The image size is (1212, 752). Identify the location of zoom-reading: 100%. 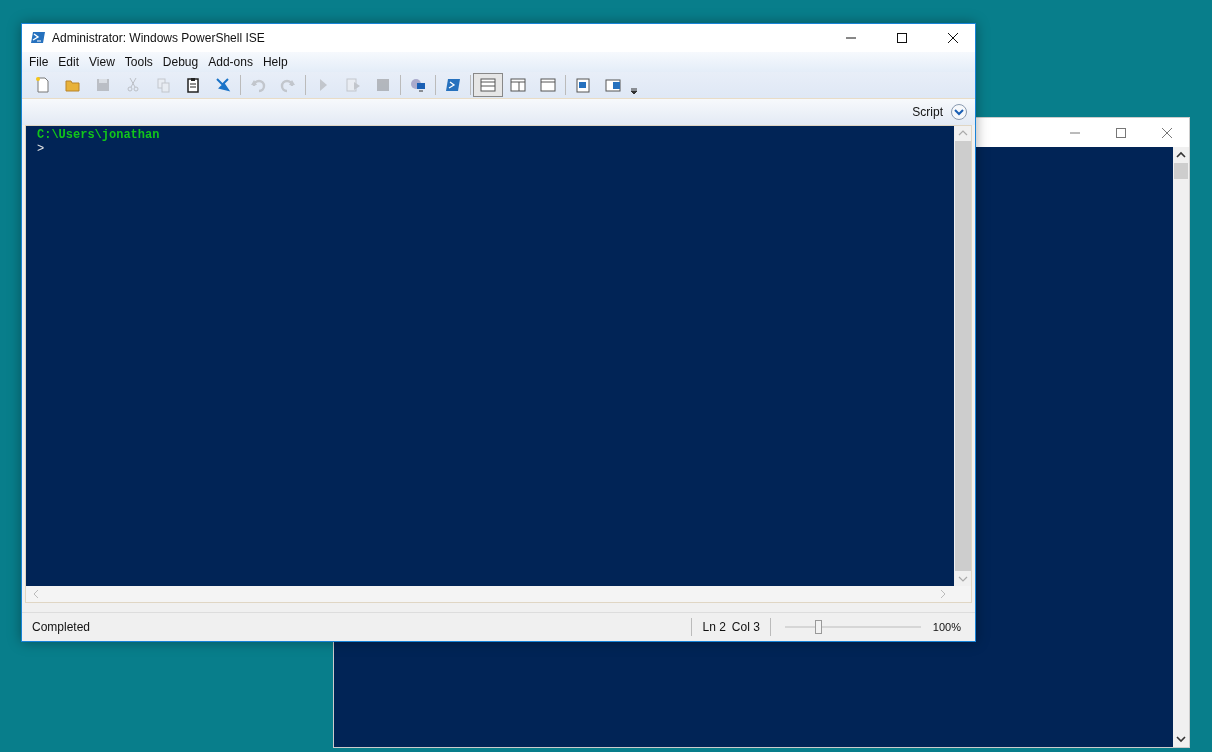
(946, 627).